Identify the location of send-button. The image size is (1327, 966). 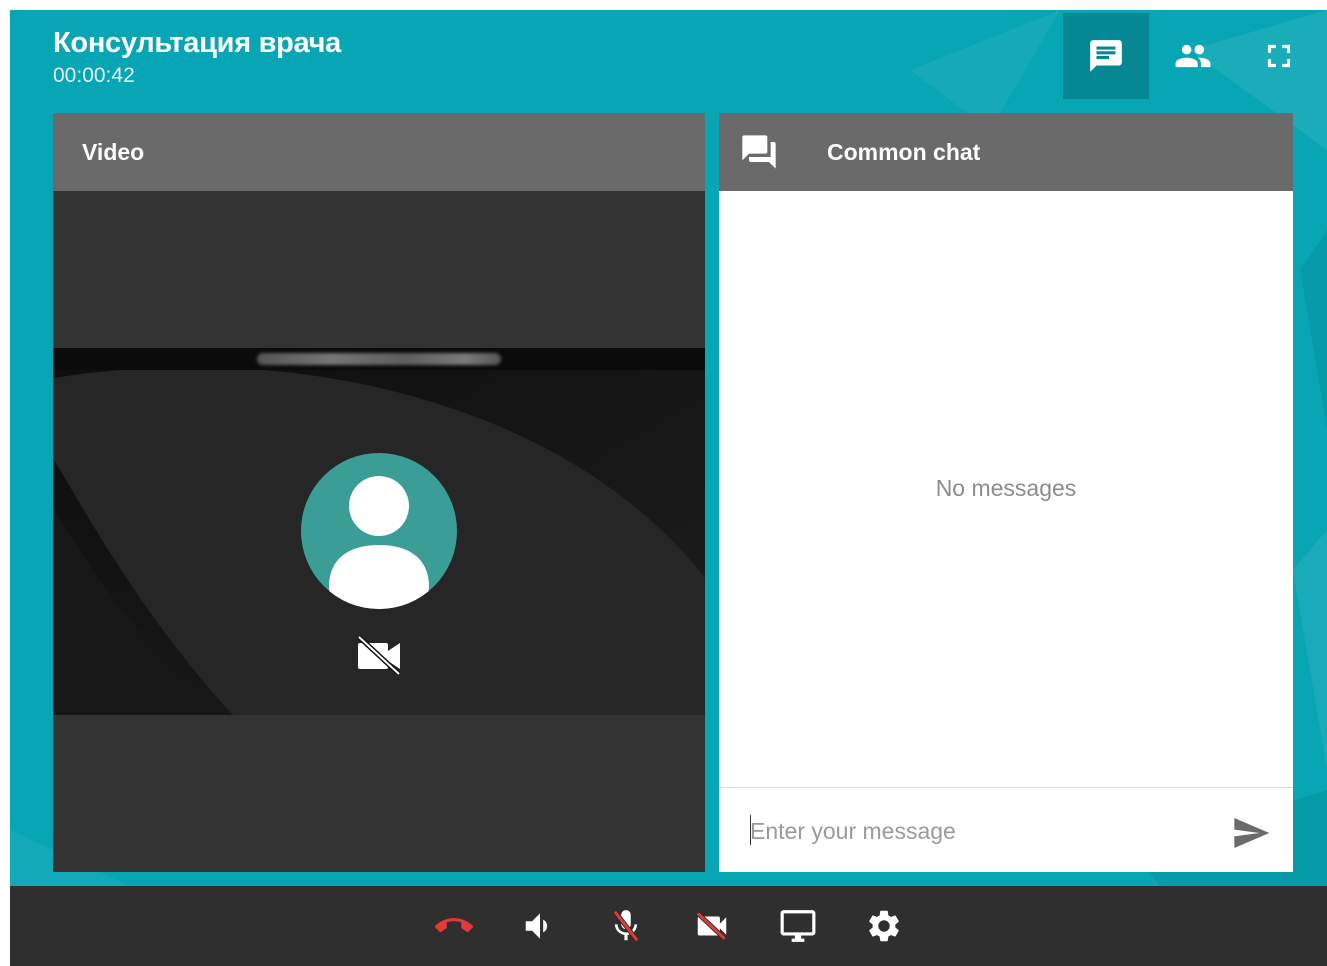
(1251, 833).